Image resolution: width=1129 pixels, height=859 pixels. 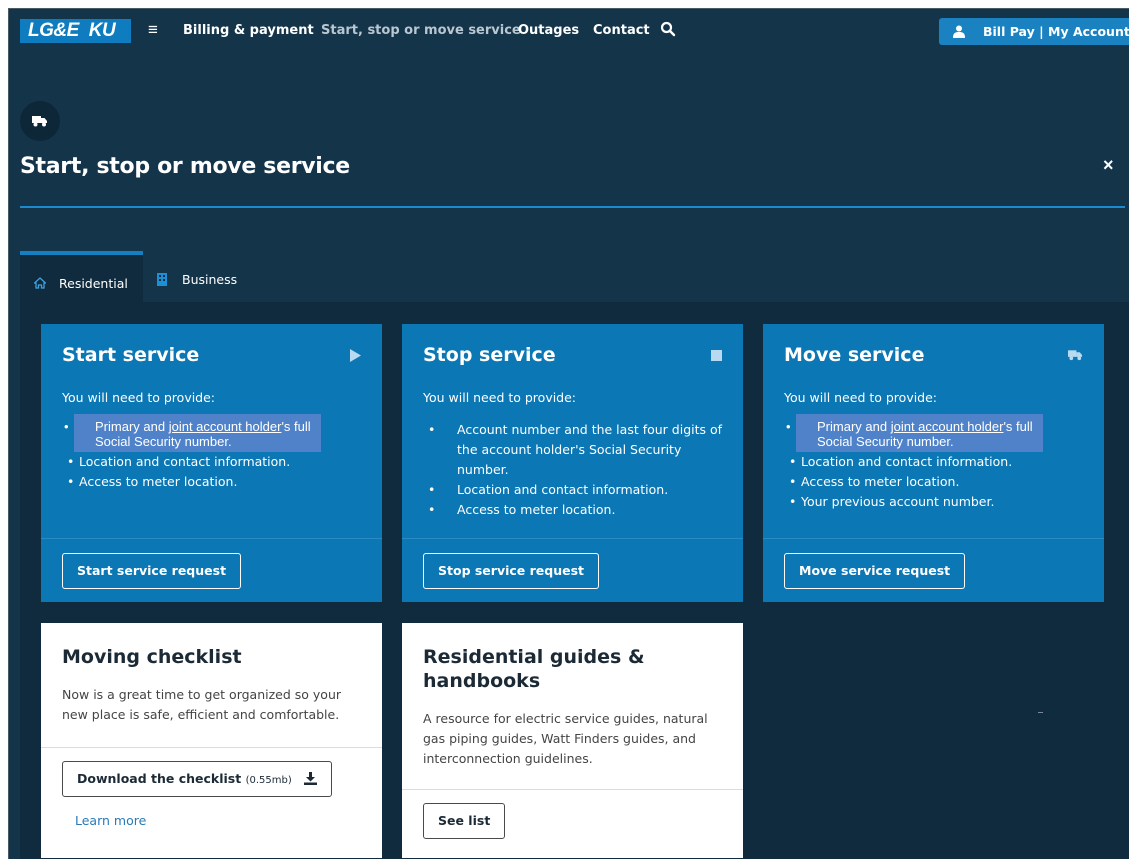 I want to click on tab-residential: Residential, so click(x=81, y=277).